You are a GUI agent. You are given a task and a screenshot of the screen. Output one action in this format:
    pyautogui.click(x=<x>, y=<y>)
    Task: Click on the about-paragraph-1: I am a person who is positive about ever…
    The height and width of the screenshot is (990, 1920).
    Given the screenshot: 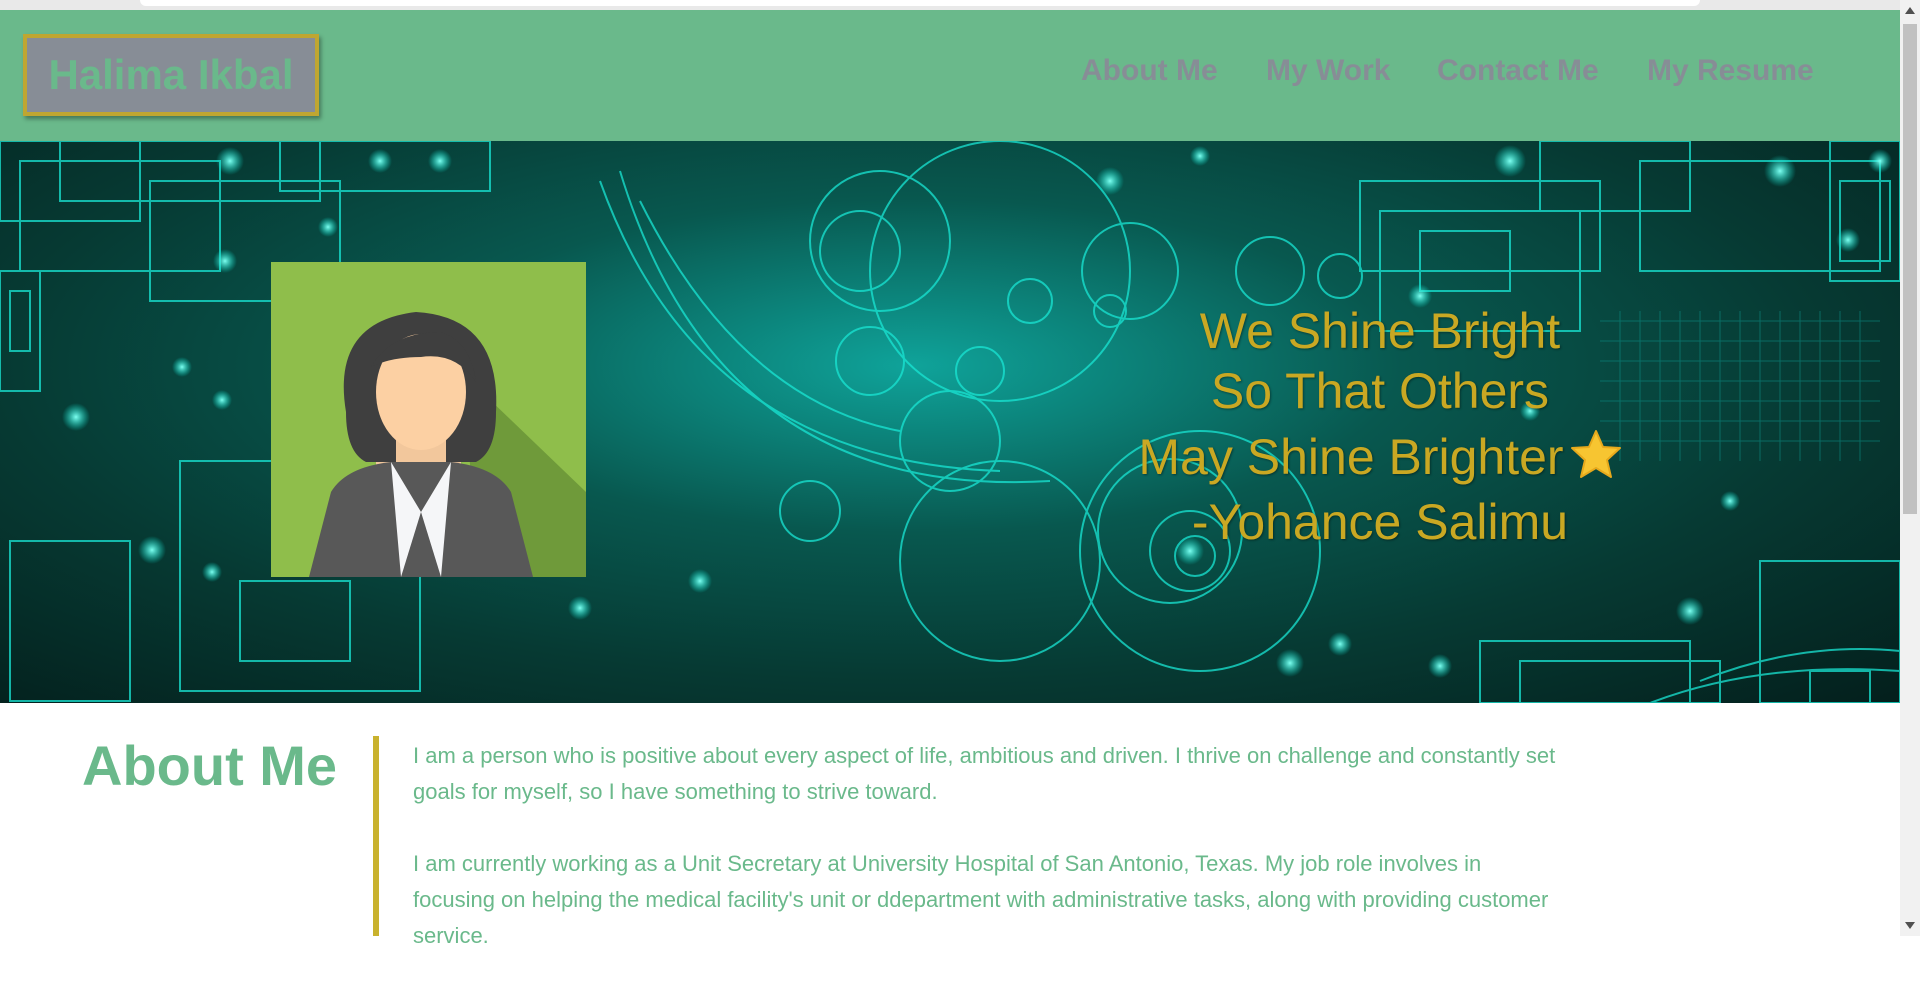 What is the action you would take?
    pyautogui.click(x=984, y=773)
    